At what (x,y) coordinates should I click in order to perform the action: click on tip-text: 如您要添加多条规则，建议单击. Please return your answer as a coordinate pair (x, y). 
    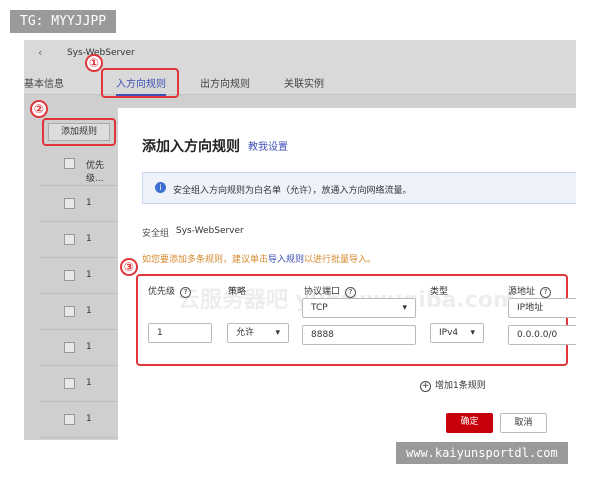
    Looking at the image, I should click on (205, 260).